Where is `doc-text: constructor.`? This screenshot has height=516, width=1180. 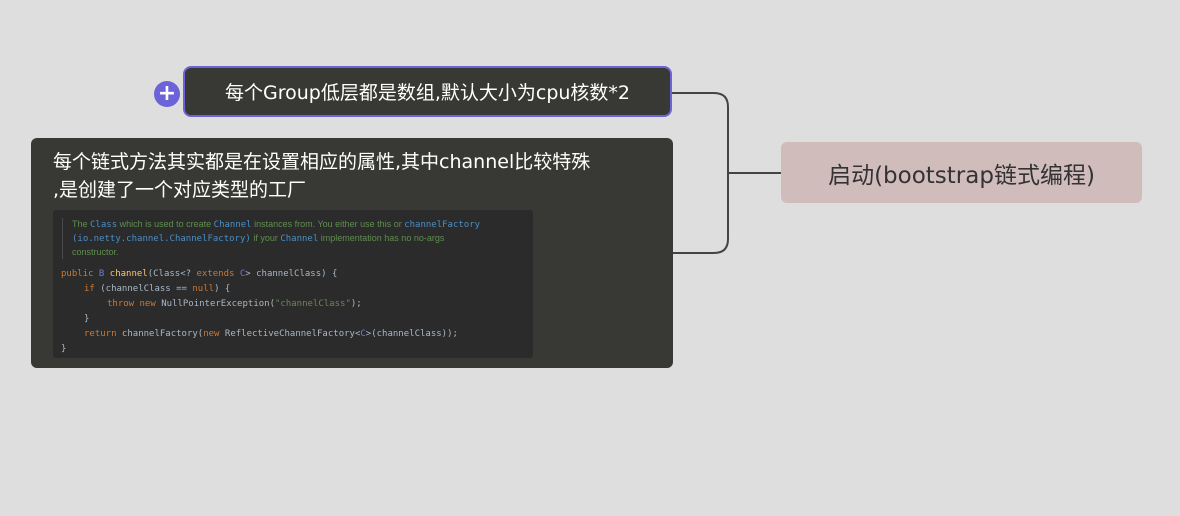 doc-text: constructor. is located at coordinates (95, 252).